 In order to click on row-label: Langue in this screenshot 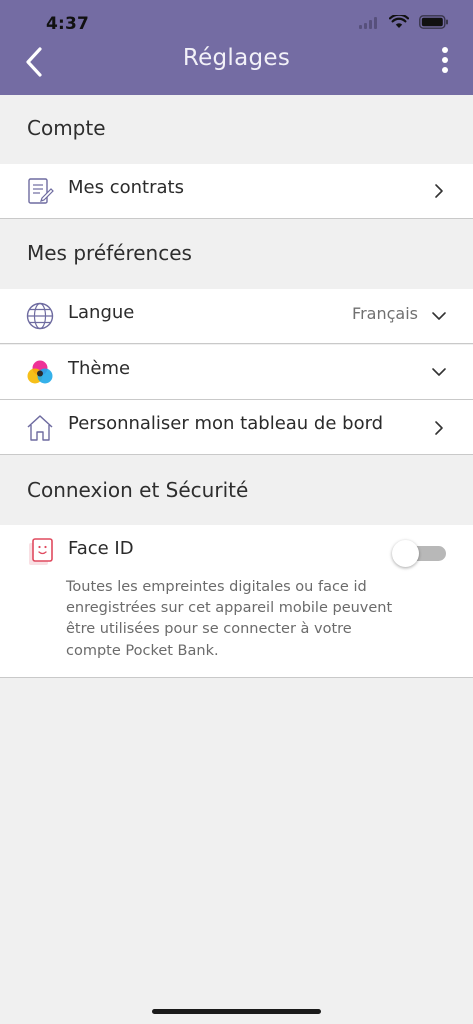, I will do `click(101, 312)`.